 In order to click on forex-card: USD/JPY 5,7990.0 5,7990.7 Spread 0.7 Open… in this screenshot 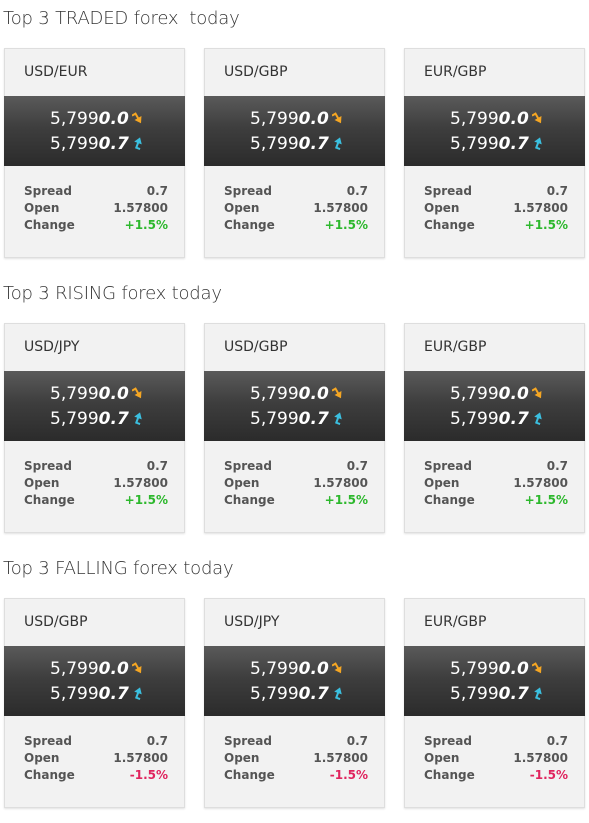, I will do `click(94, 428)`.